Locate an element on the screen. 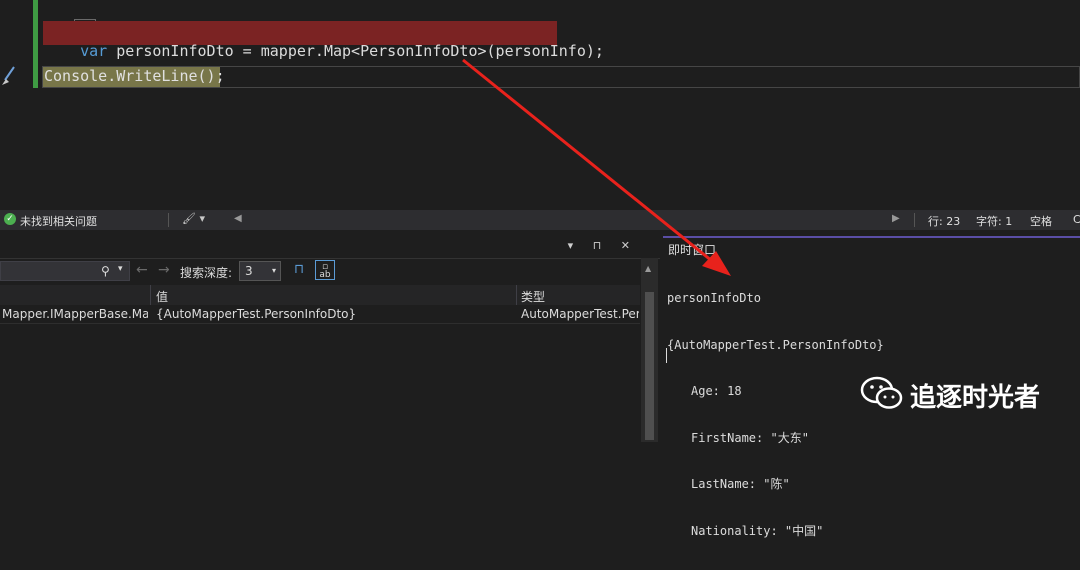 The image size is (1080, 570). wechat-logo-icon is located at coordinates (881, 392).